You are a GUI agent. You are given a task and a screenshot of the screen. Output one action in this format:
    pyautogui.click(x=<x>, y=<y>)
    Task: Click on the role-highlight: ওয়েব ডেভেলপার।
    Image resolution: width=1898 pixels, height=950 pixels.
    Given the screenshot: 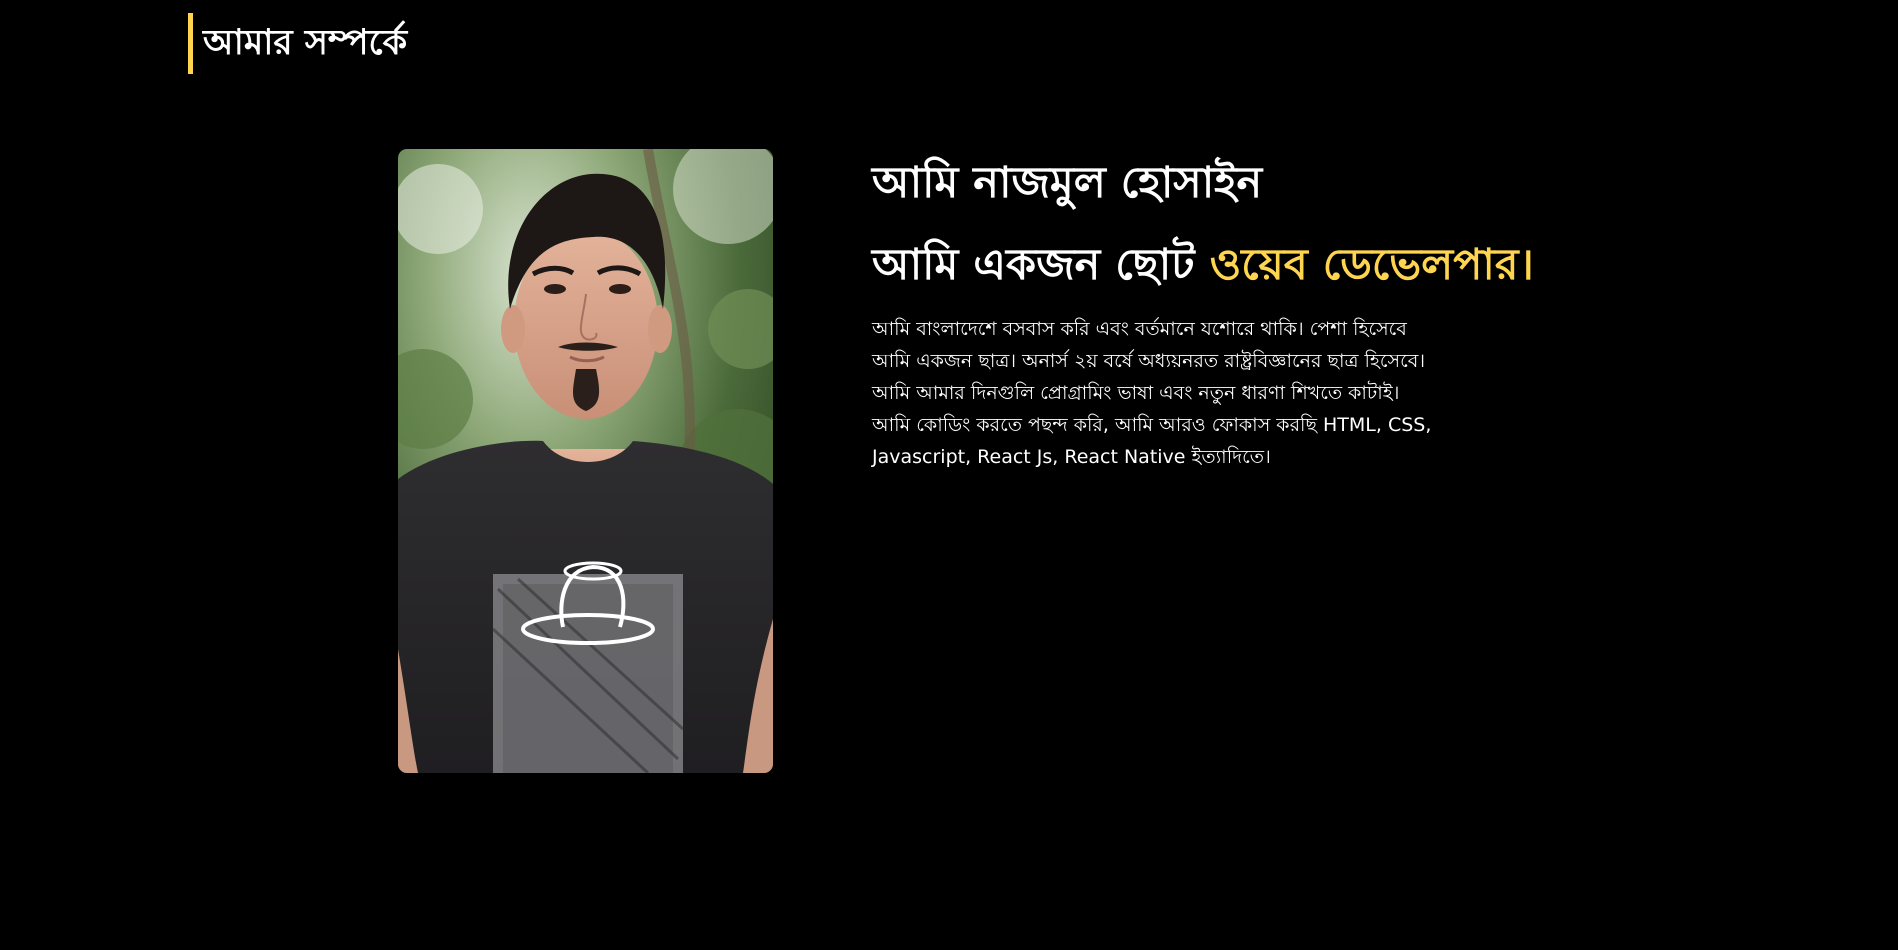 What is the action you would take?
    pyautogui.click(x=1371, y=265)
    